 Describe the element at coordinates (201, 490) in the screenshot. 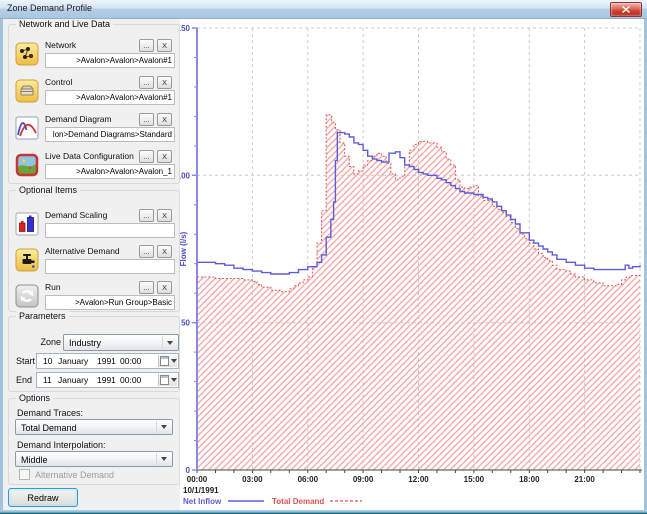

I see `x-axis-date-label: 10/1/1991` at that location.